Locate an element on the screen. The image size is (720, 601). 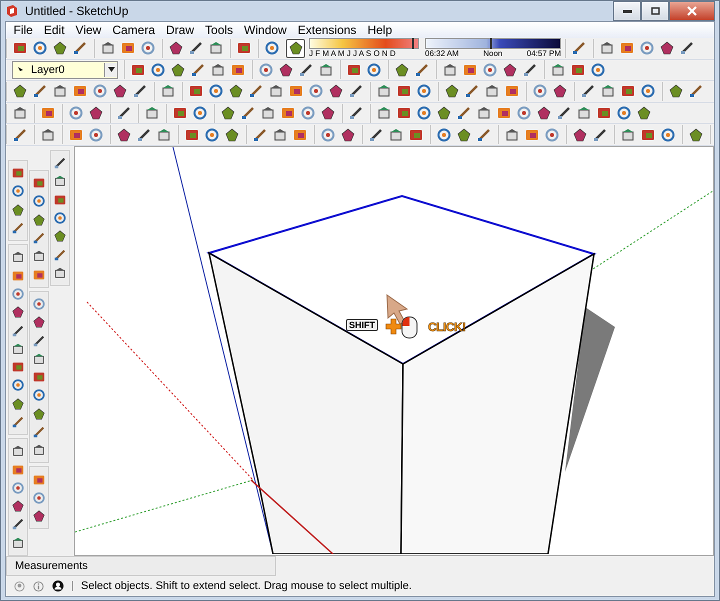
menu-item: Edit is located at coordinates (54, 30).